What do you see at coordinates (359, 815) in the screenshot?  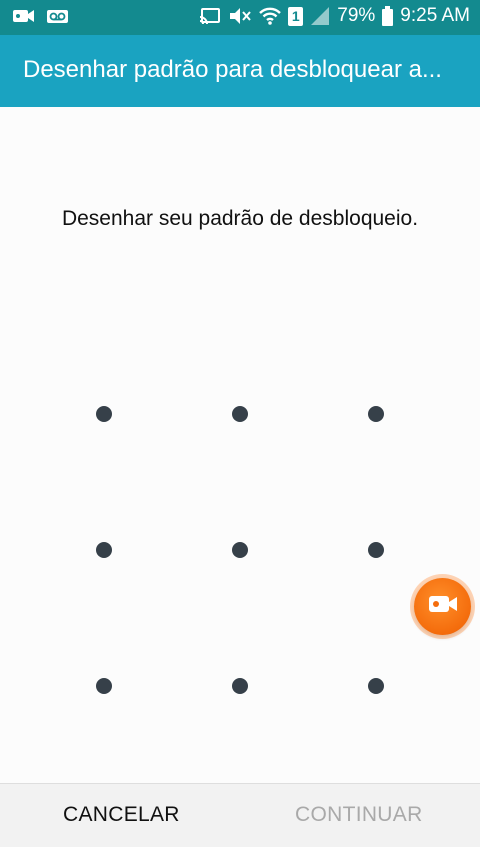 I see `continue-button: CONTINUAR` at bounding box center [359, 815].